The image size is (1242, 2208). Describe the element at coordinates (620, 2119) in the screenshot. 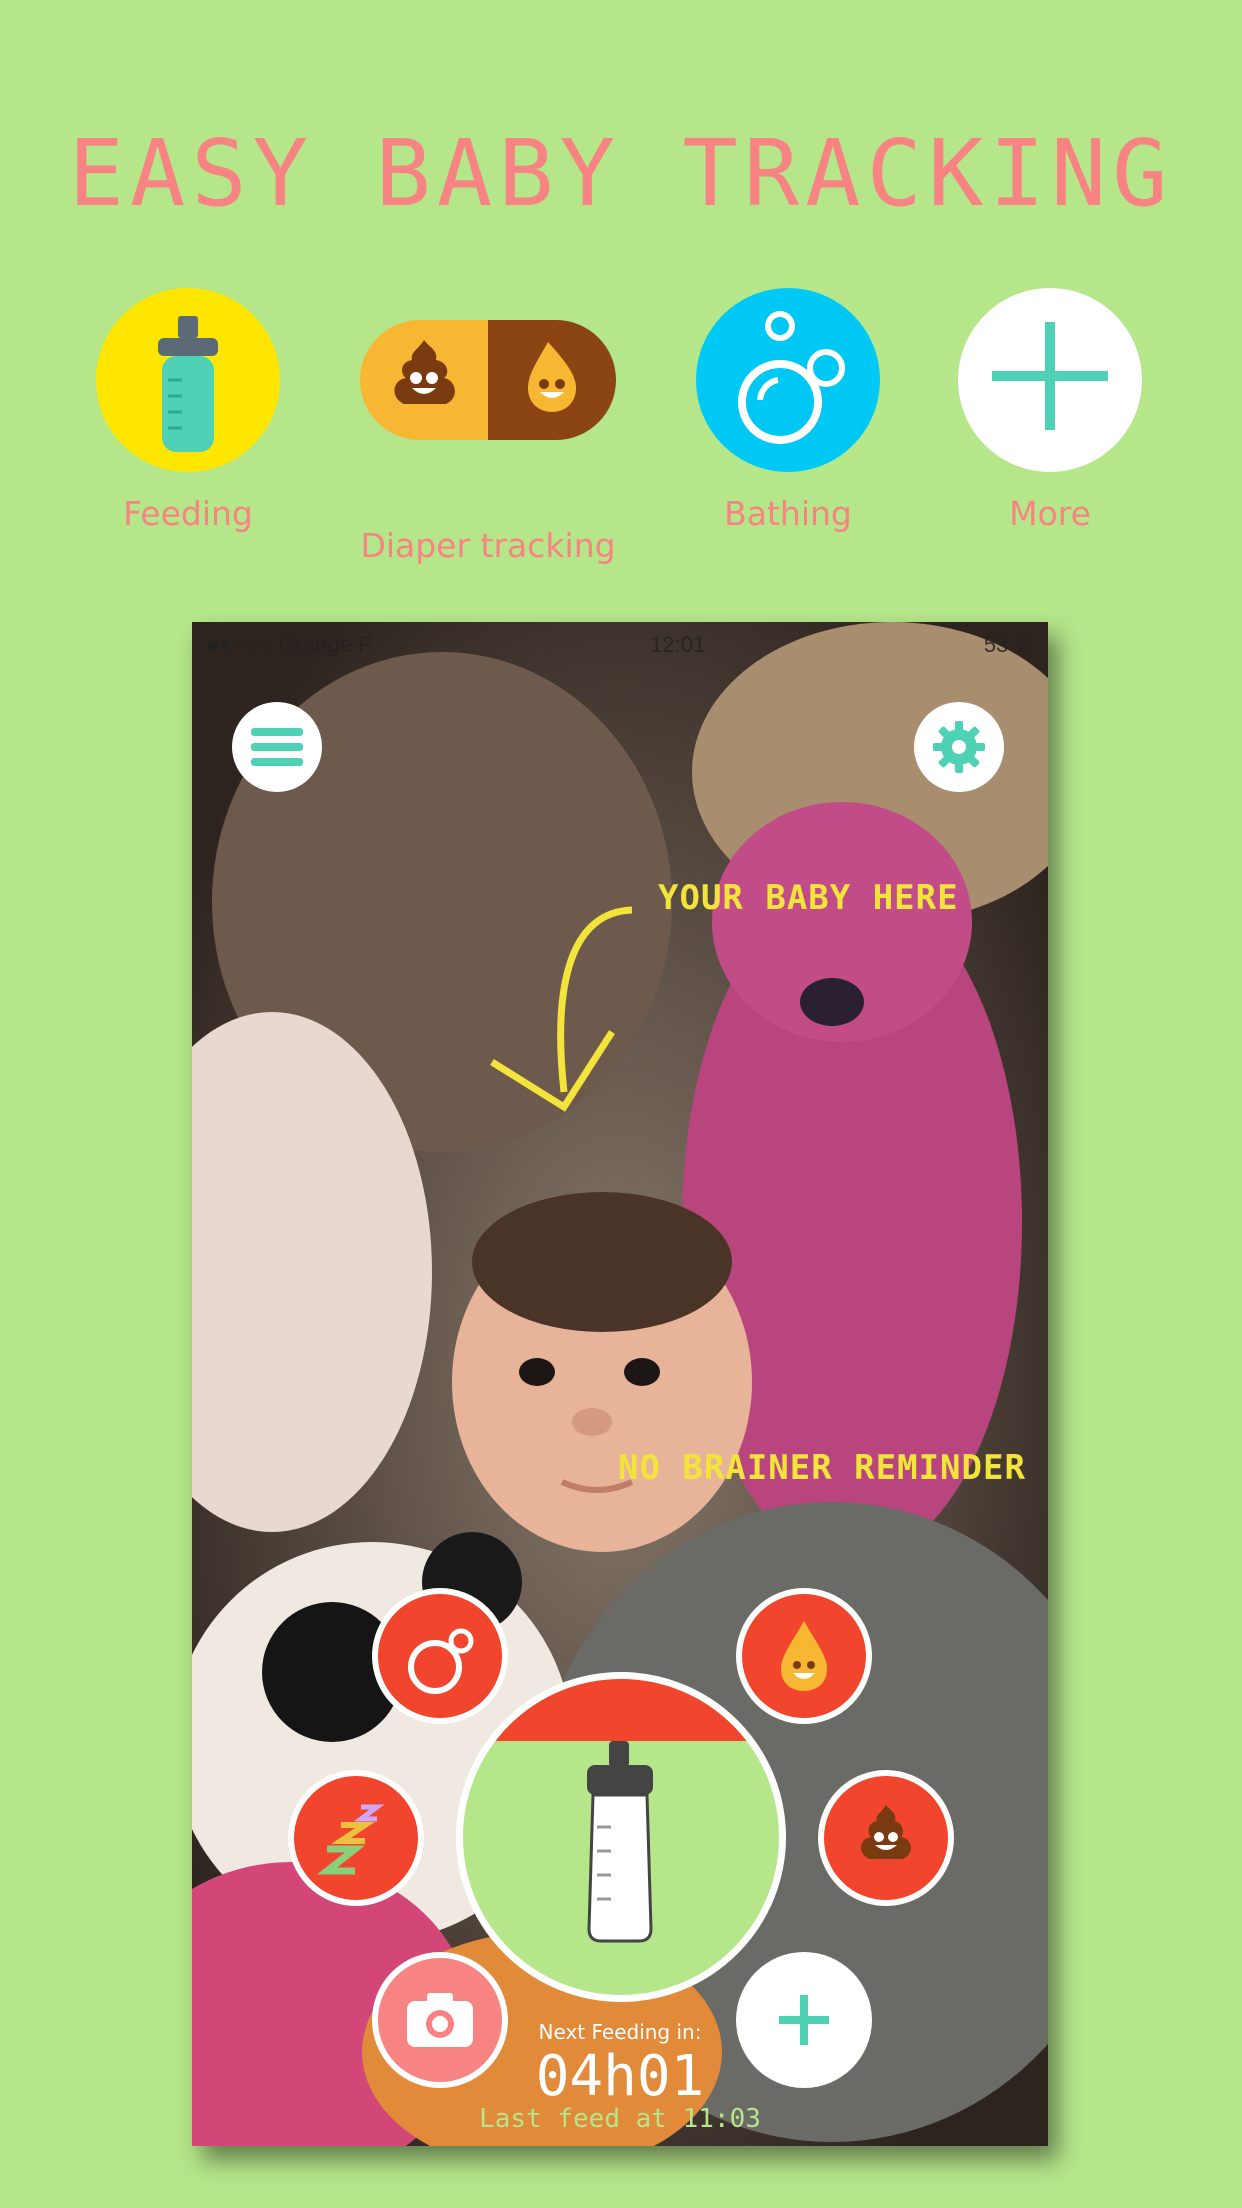

I see `last-feed-text: Last feed at 11:03` at that location.